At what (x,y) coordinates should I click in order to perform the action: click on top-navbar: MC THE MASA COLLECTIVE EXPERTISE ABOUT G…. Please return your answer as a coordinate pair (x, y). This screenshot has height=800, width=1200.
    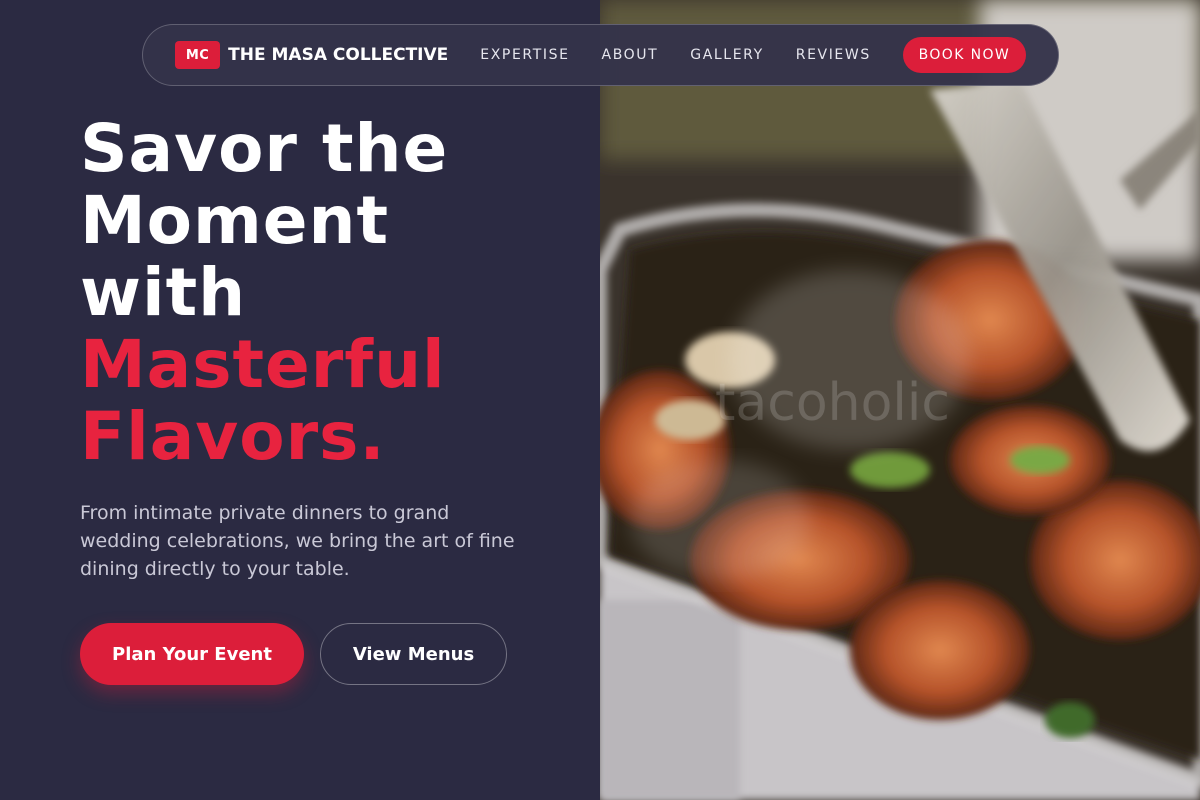
    Looking at the image, I should click on (600, 55).